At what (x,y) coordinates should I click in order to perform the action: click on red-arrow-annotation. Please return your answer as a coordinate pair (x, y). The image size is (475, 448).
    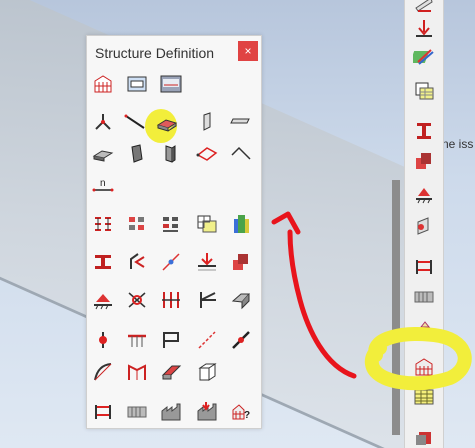
    Looking at the image, I should click on (314, 295).